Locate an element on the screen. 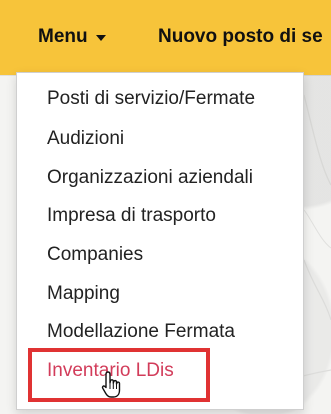 Image resolution: width=331 pixels, height=414 pixels. menu-item-company-organizations: Organizzazioni aziendali is located at coordinates (150, 178).